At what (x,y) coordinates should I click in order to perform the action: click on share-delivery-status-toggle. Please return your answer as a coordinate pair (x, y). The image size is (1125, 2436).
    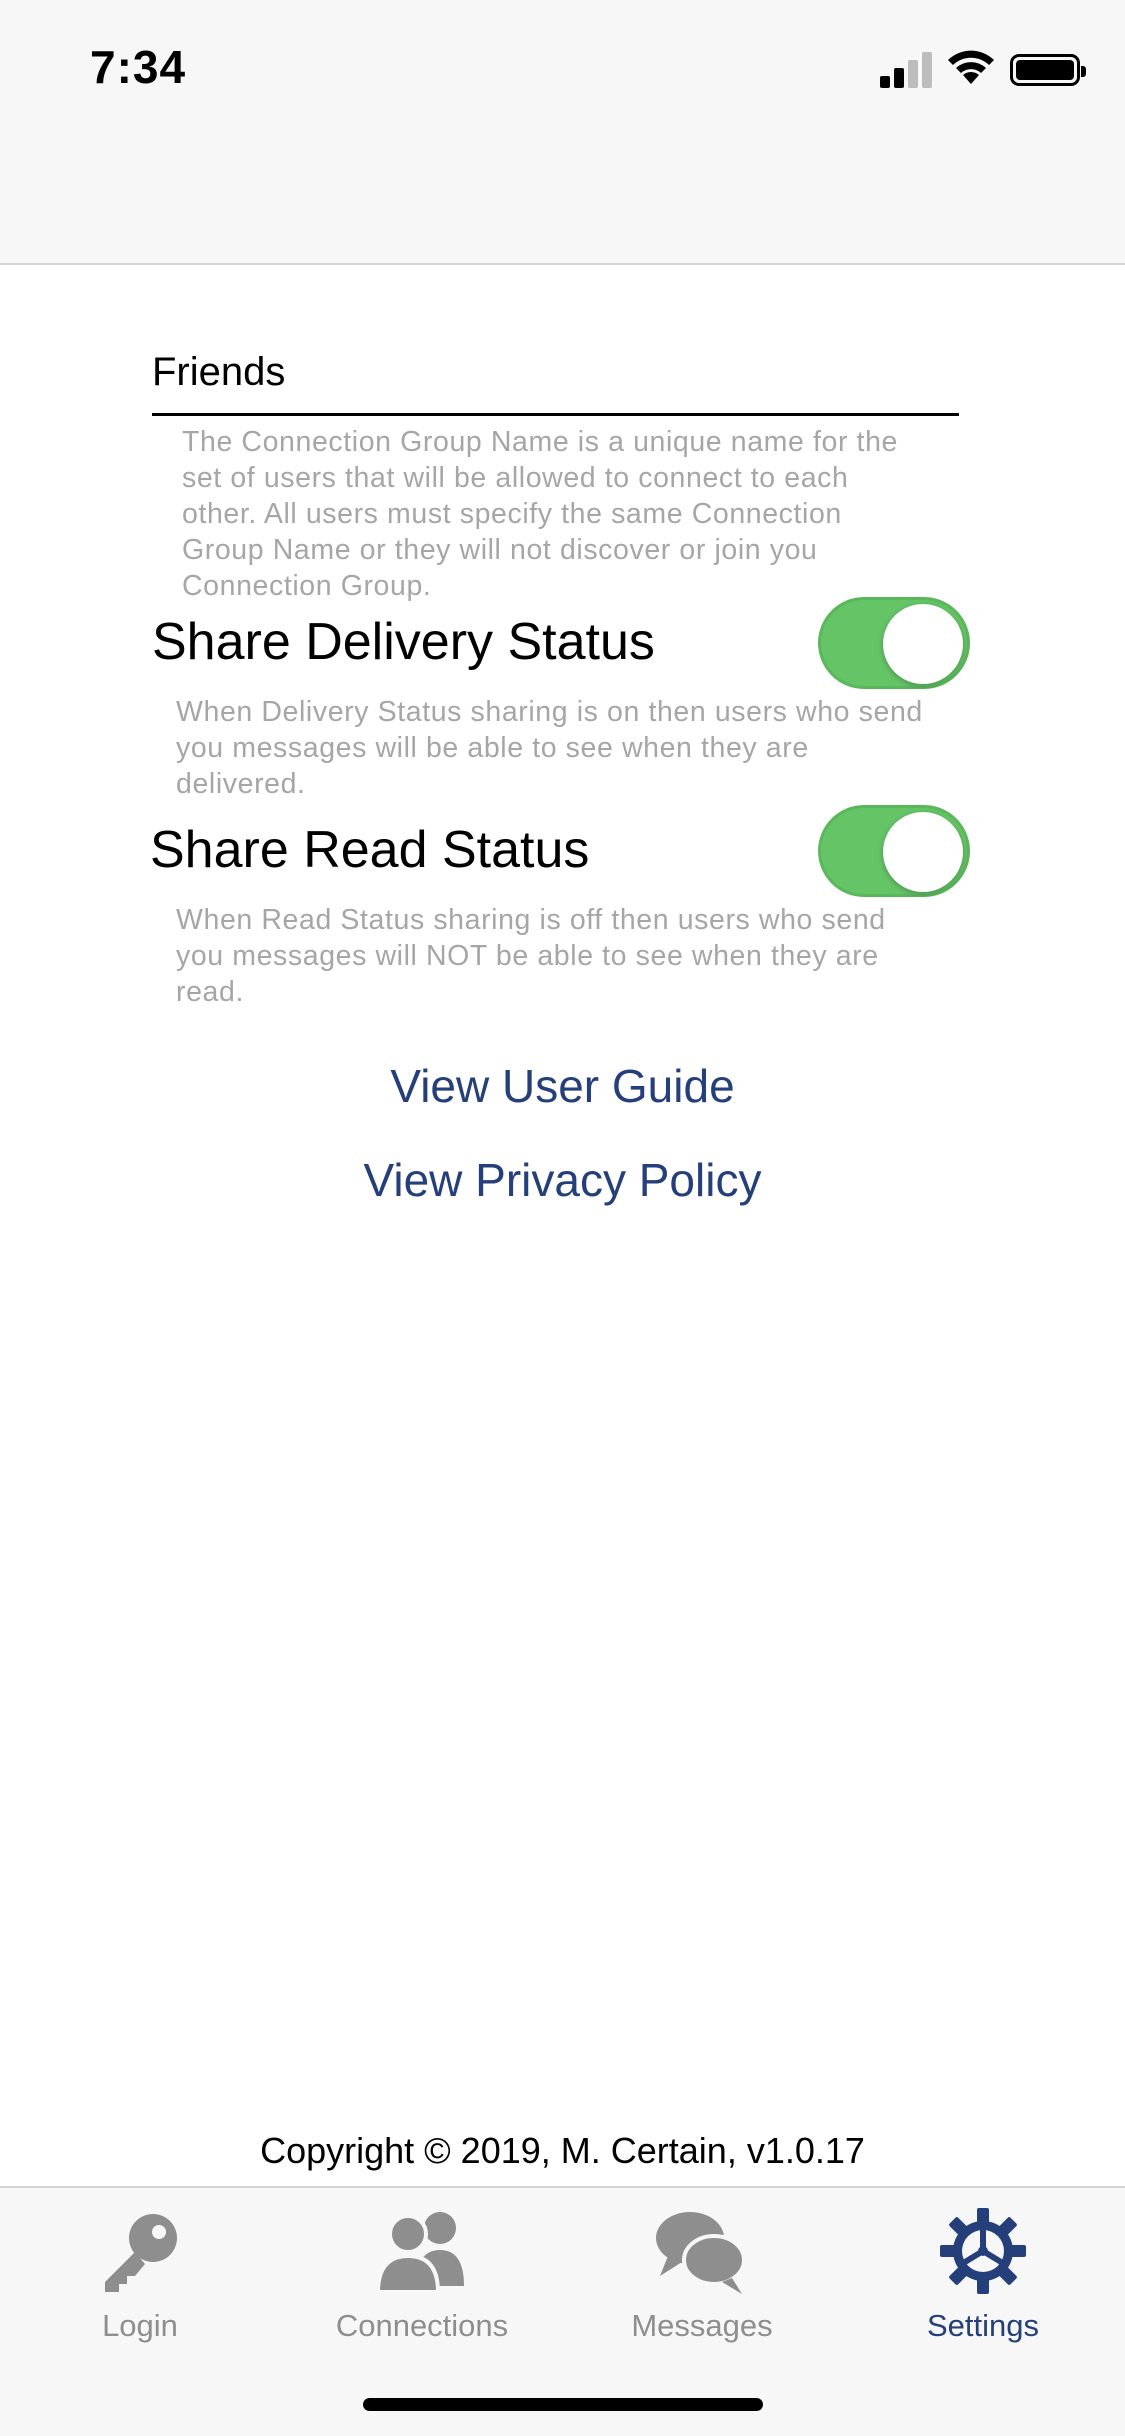
    Looking at the image, I should click on (894, 643).